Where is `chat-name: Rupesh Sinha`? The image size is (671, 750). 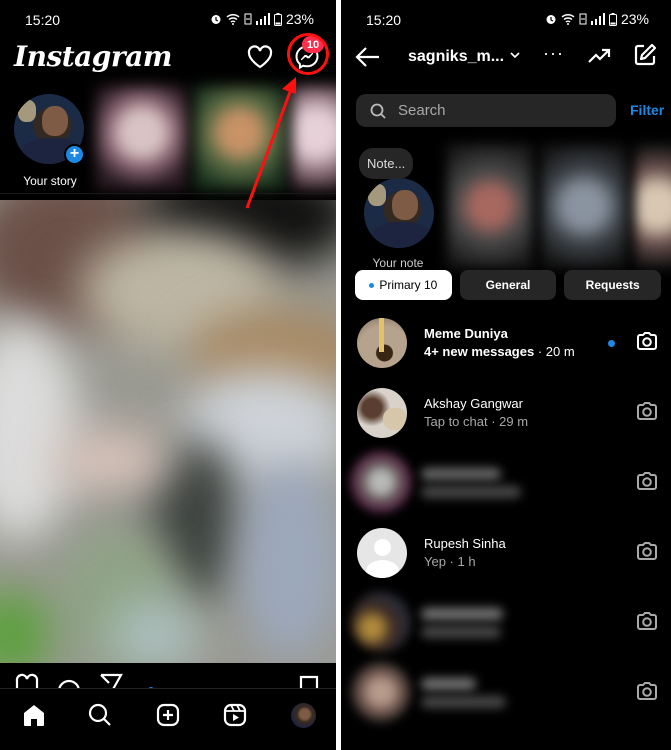 chat-name: Rupesh Sinha is located at coordinates (465, 543).